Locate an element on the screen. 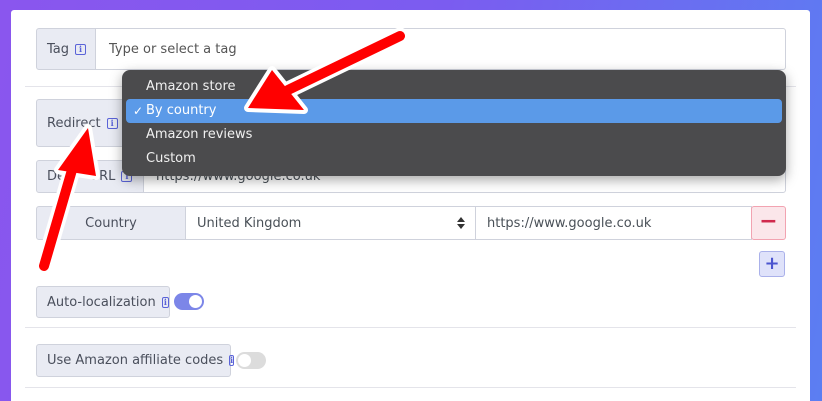 The width and height of the screenshot is (822, 401). country-label-text: Country is located at coordinates (111, 223).